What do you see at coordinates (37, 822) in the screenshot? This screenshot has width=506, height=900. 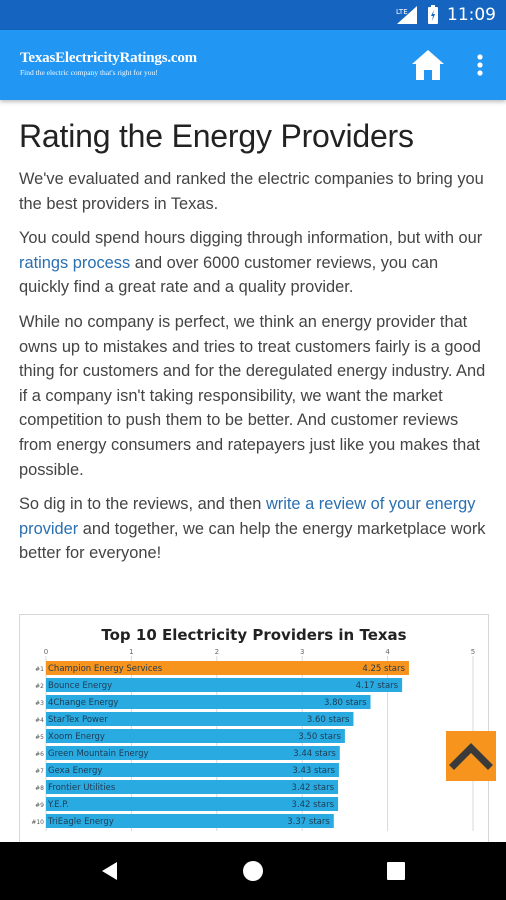 I see `rank-label: #10` at bounding box center [37, 822].